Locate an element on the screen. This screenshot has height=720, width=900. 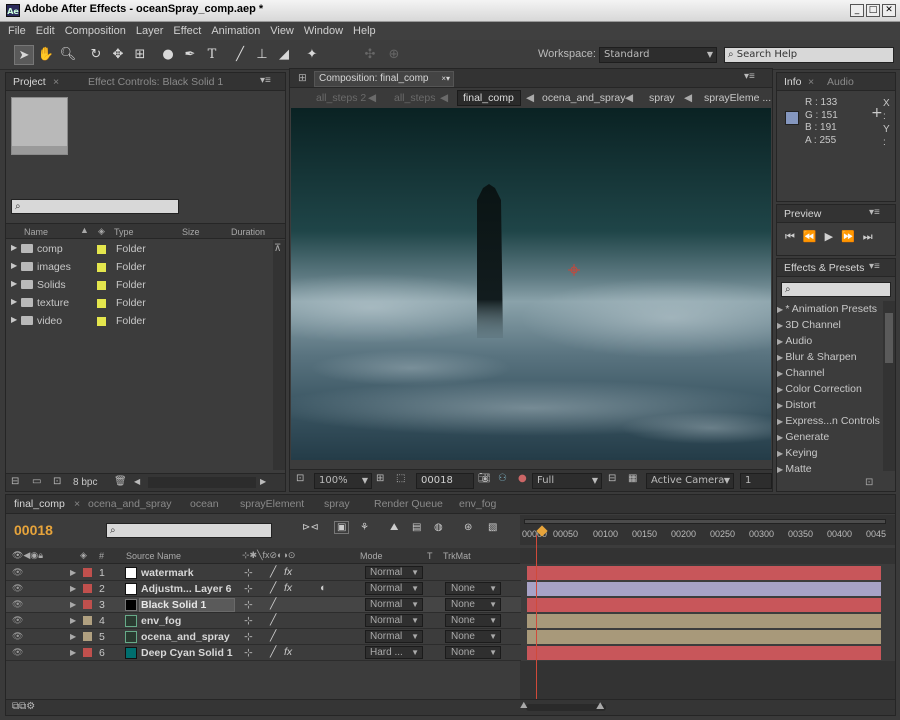
puppet-pin-icon: ✦ is located at coordinates (312, 55).